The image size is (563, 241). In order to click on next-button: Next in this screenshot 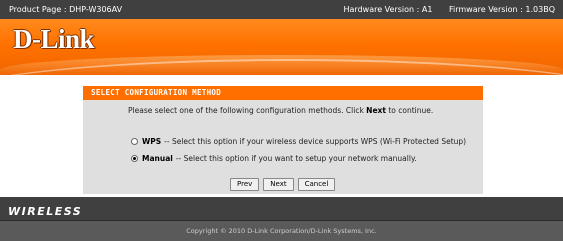, I will do `click(278, 184)`.